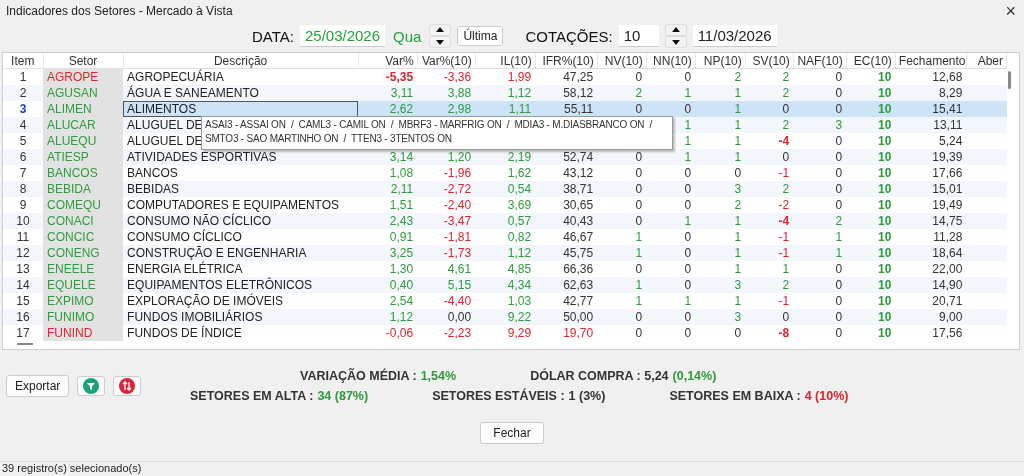 This screenshot has height=476, width=1024. I want to click on table-cell: FUNIND, so click(70, 333).